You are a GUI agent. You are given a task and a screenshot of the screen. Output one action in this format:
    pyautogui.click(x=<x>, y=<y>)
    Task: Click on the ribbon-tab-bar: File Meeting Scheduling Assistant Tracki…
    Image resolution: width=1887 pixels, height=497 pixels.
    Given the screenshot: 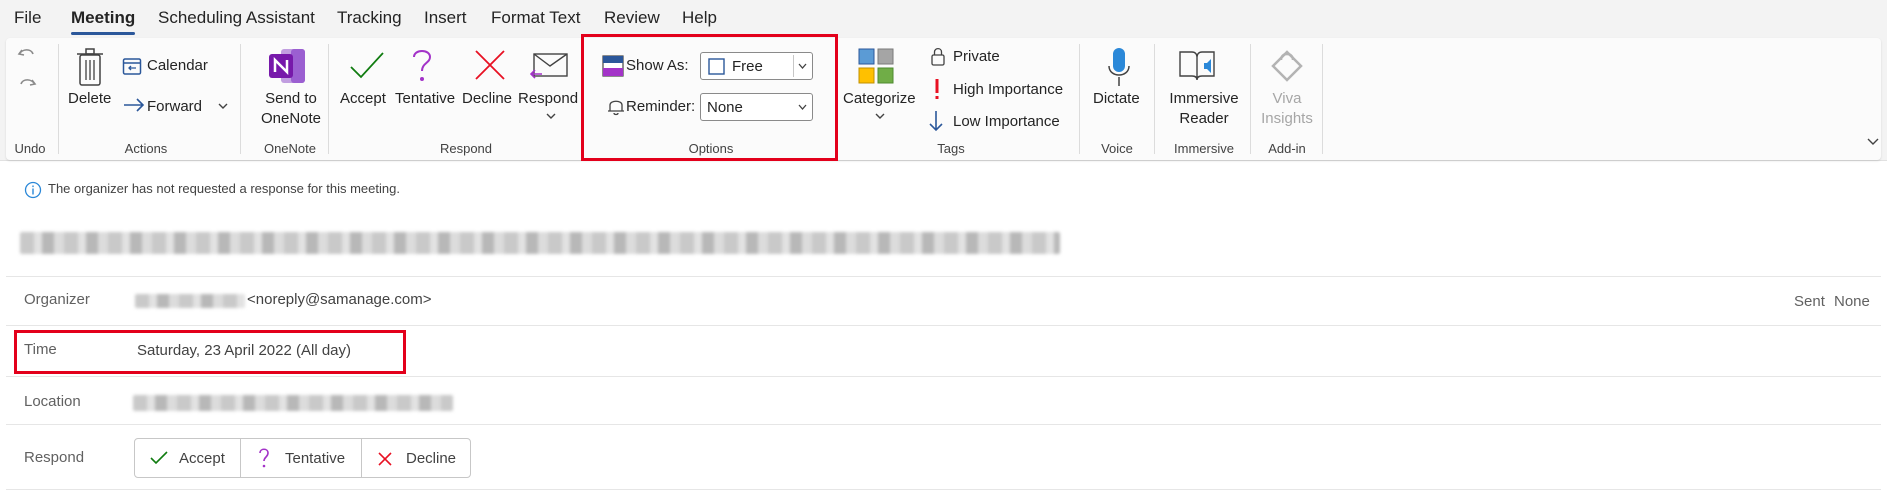 What is the action you would take?
    pyautogui.click(x=943, y=19)
    